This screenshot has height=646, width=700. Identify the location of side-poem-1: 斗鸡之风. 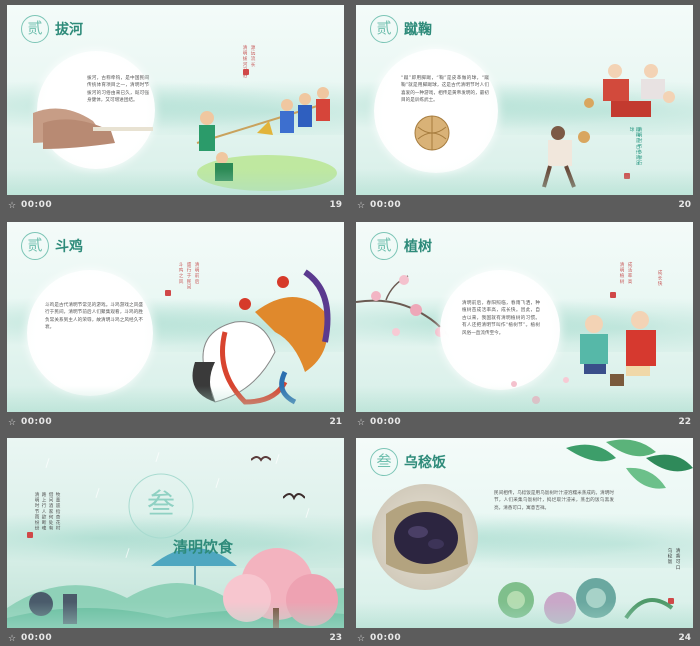
(180, 273).